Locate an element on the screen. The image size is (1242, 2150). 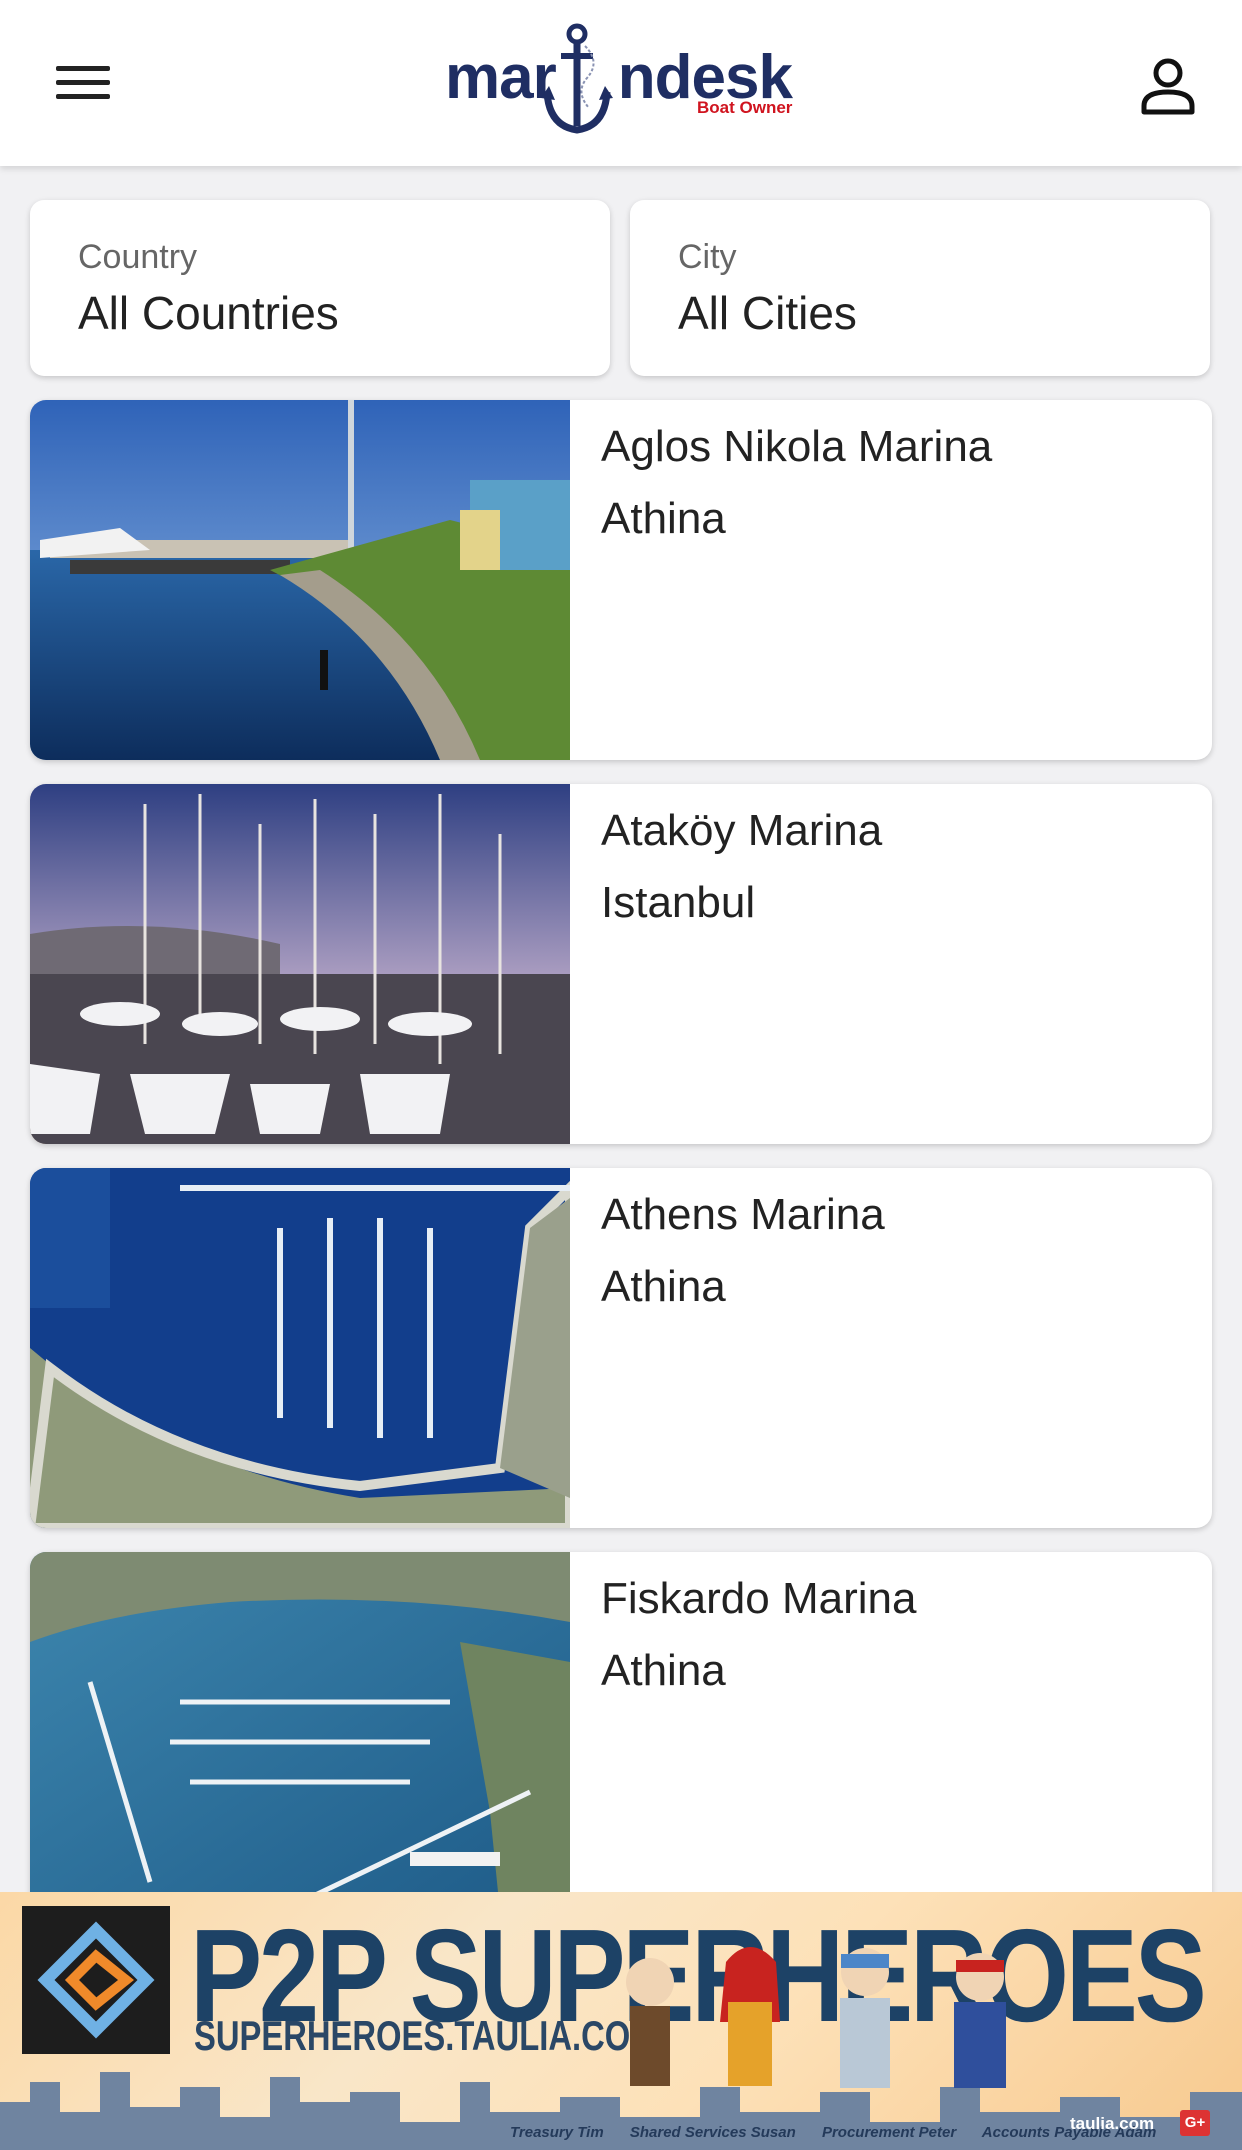
marina-name: Aglos Nikola Marina is located at coordinates (797, 446).